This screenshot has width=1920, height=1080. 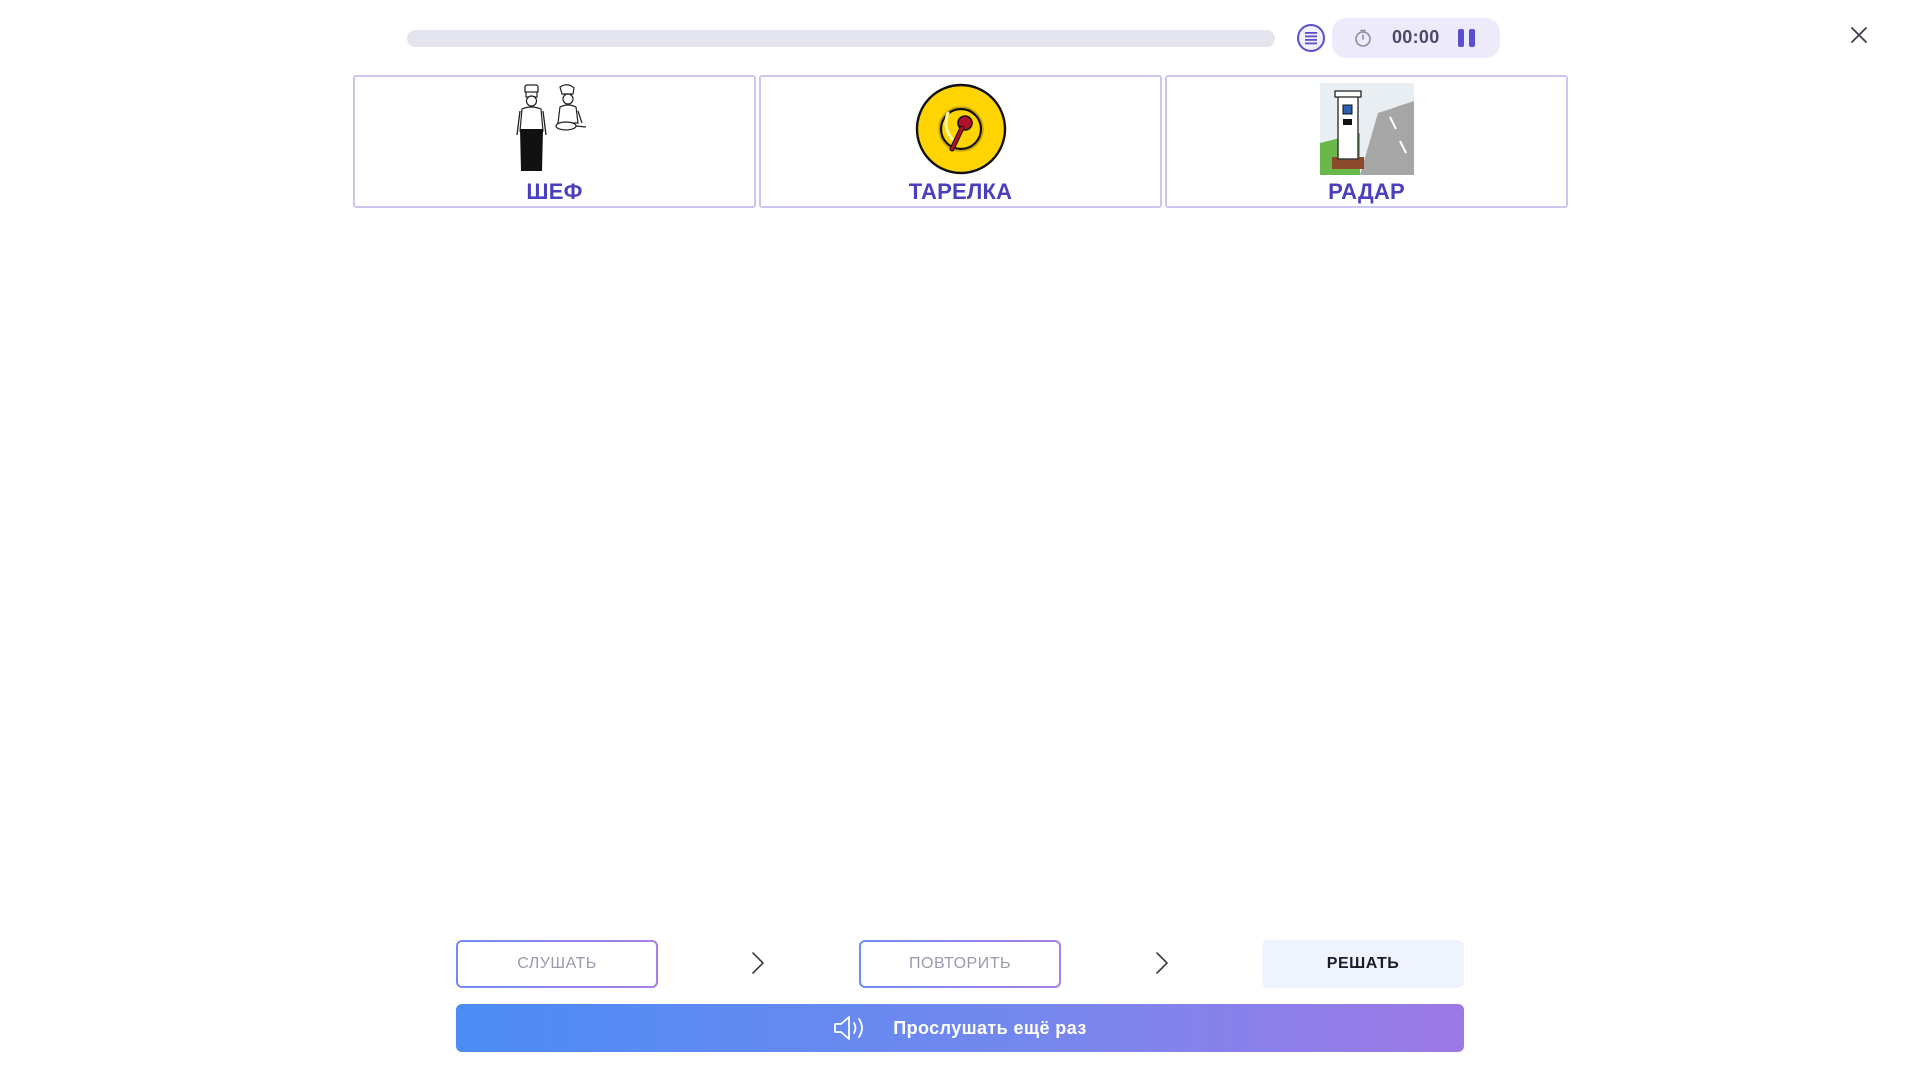 I want to click on word-card-plate: ТАРЕЛКА, so click(x=960, y=141).